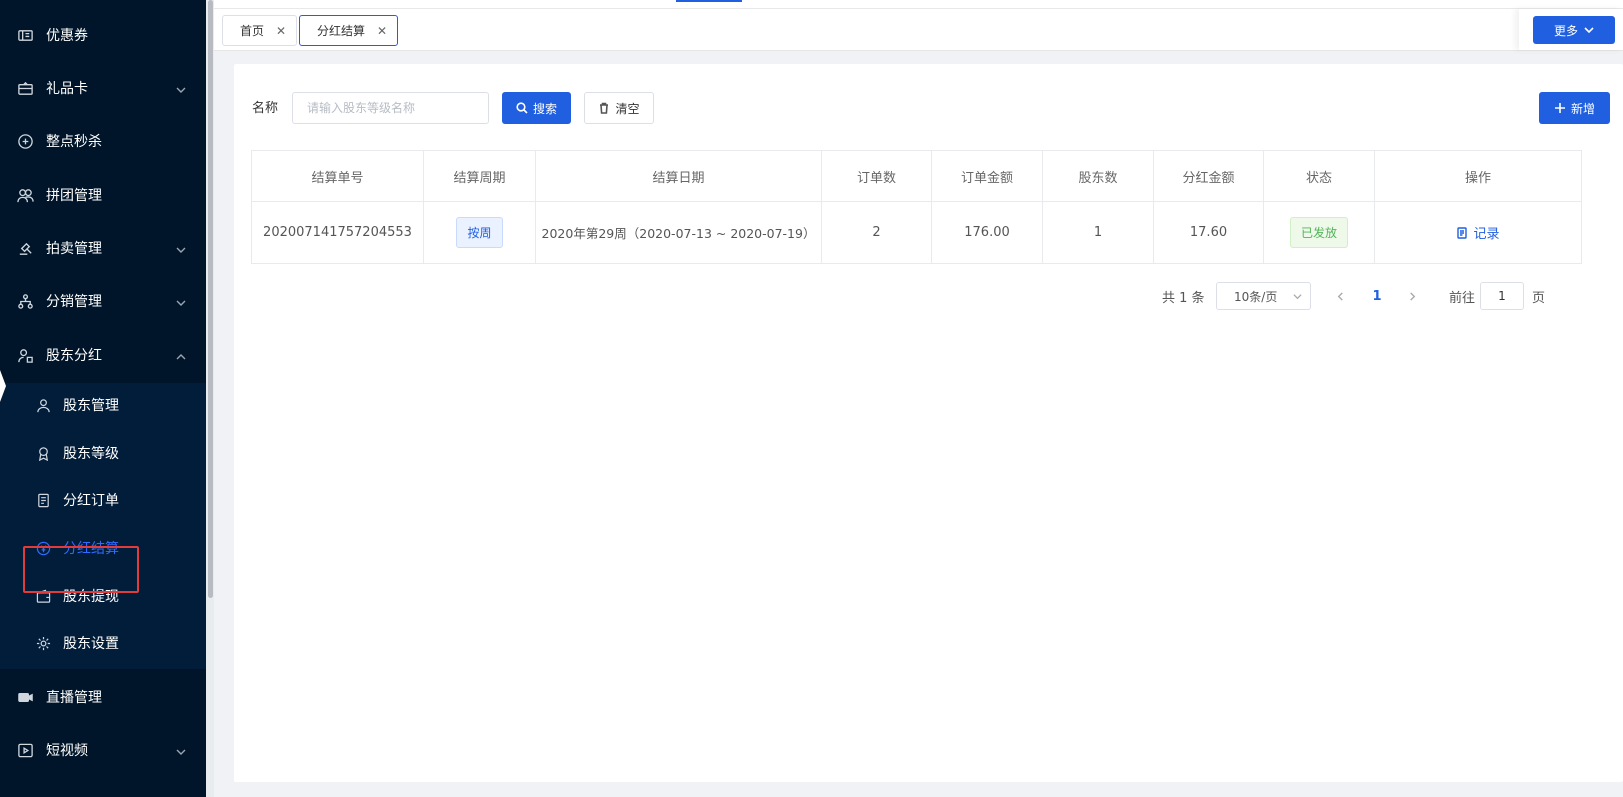 The image size is (1623, 797). What do you see at coordinates (1209, 176) in the screenshot?
I see `column-header: 分红金额` at bounding box center [1209, 176].